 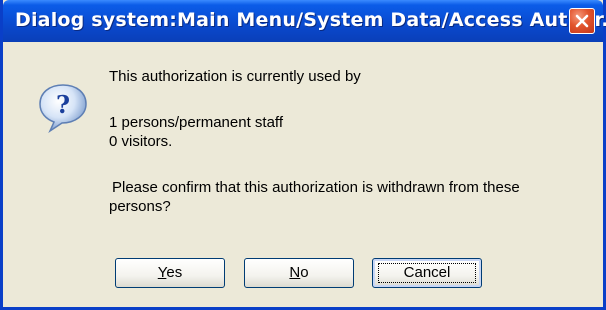 What do you see at coordinates (295, 272) in the screenshot?
I see `no-accelerator: N` at bounding box center [295, 272].